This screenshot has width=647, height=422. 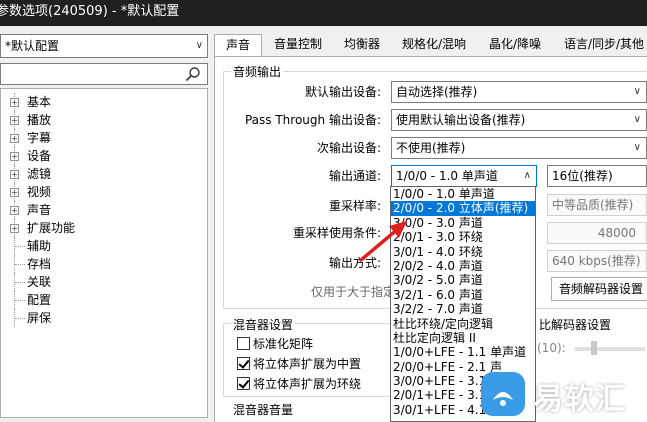 I want to click on secondary-device-select: 不使用(推荐) ∨, so click(x=519, y=148).